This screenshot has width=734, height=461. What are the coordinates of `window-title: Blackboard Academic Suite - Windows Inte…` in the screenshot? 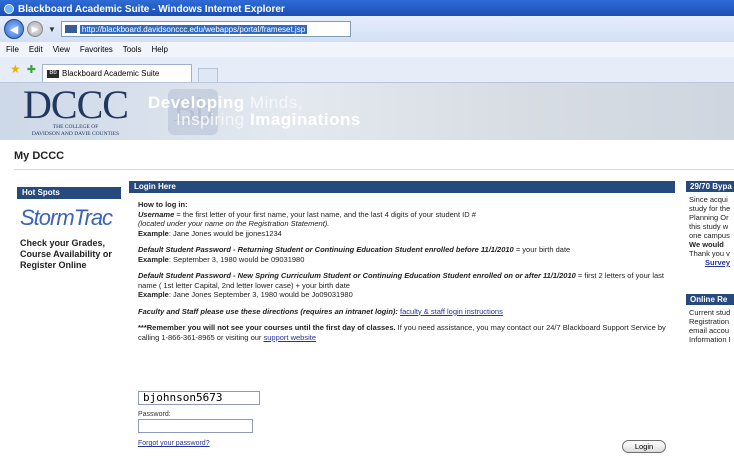 It's located at (151, 9).